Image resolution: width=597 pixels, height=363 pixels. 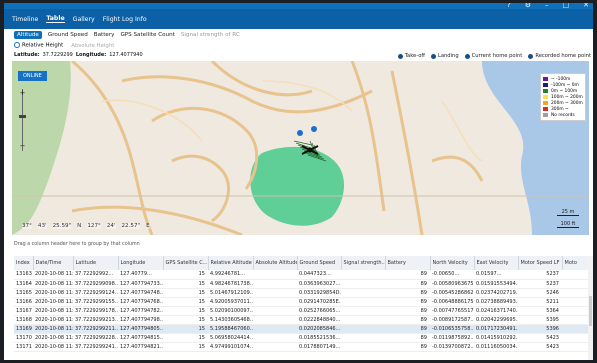 What do you see at coordinates (496, 263) in the screenshot?
I see `col-east-velocity: East Velocity` at bounding box center [496, 263].